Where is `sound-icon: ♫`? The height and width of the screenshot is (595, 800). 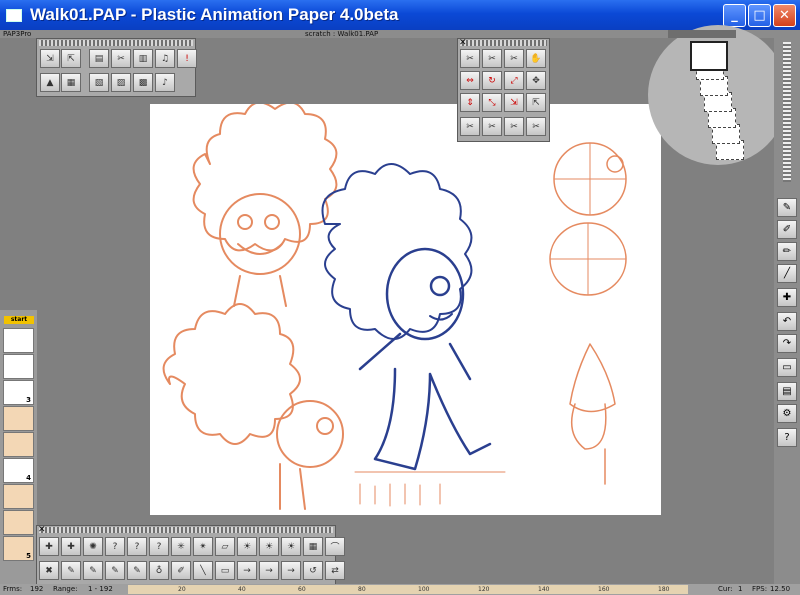 sound-icon: ♫ is located at coordinates (165, 58).